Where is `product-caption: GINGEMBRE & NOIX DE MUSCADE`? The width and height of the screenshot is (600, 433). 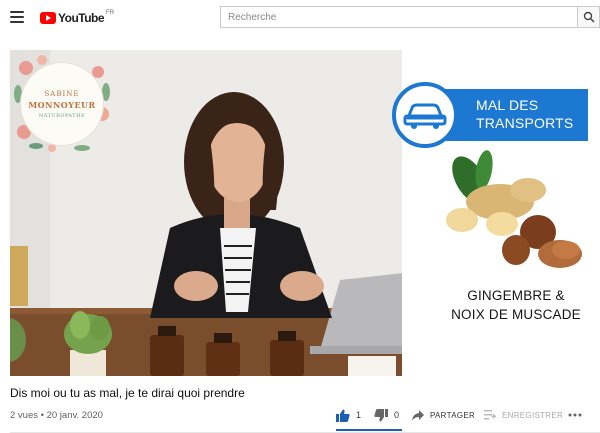
product-caption: GINGEMBRE & NOIX DE MUSCADE is located at coordinates (516, 305).